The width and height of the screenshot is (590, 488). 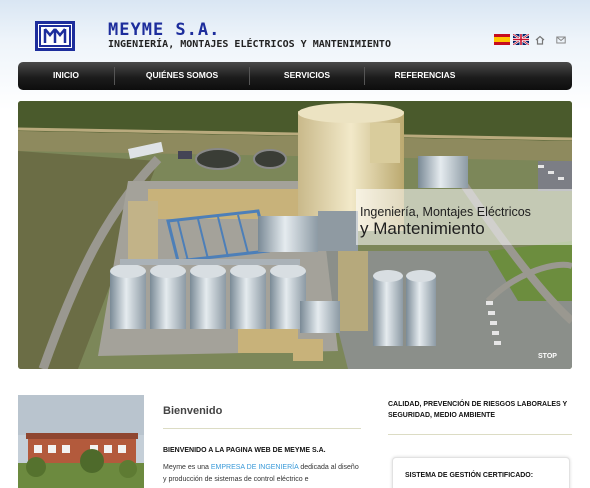 I want to click on certification-box: SISTEMA DE GESTIÓN CERTIFICADO:, so click(x=481, y=472).